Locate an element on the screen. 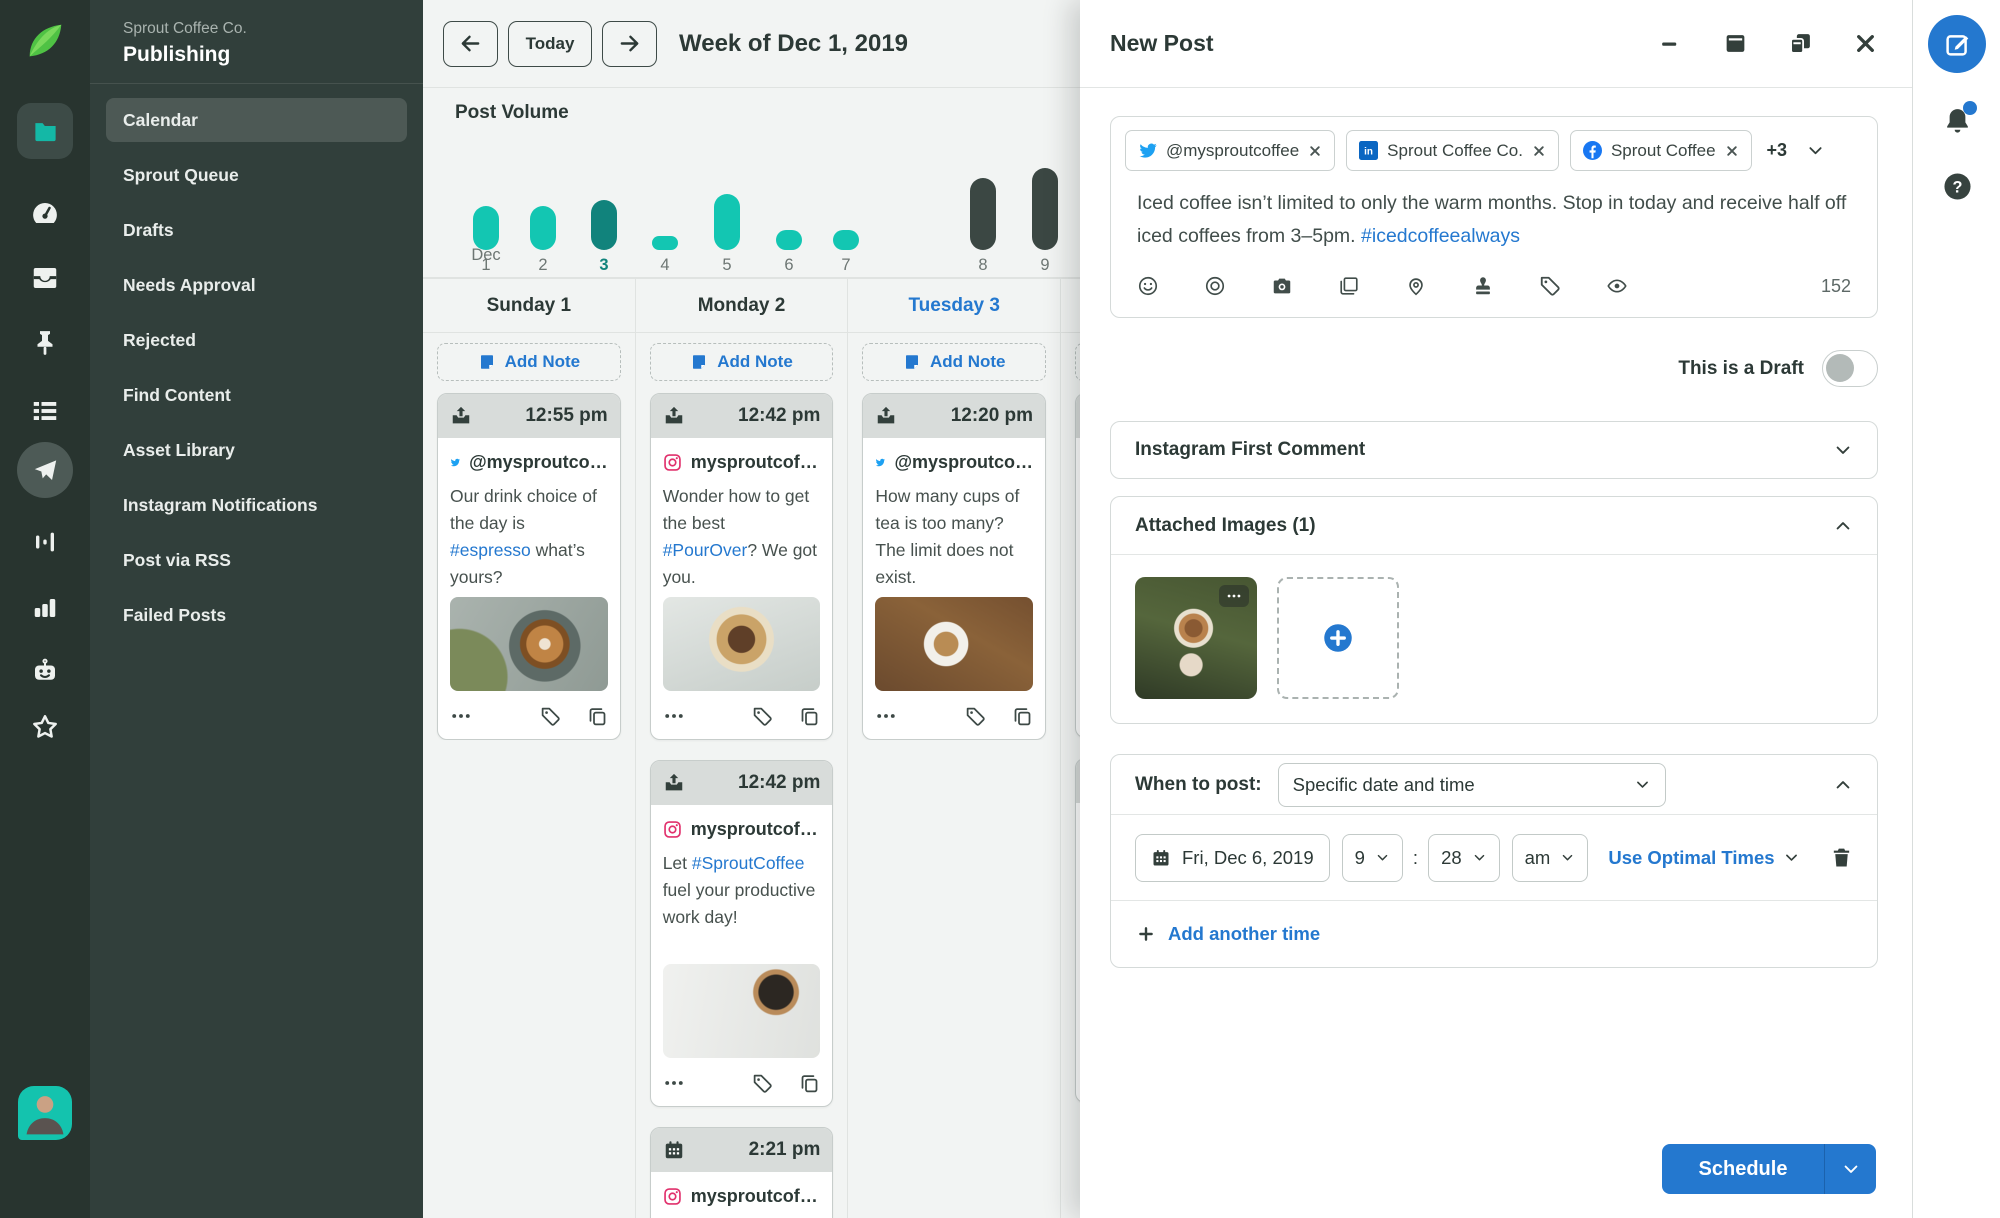 Image resolution: width=2000 pixels, height=1218 pixels. sidebar-item-failed-posts: Failed Posts is located at coordinates (256, 615).